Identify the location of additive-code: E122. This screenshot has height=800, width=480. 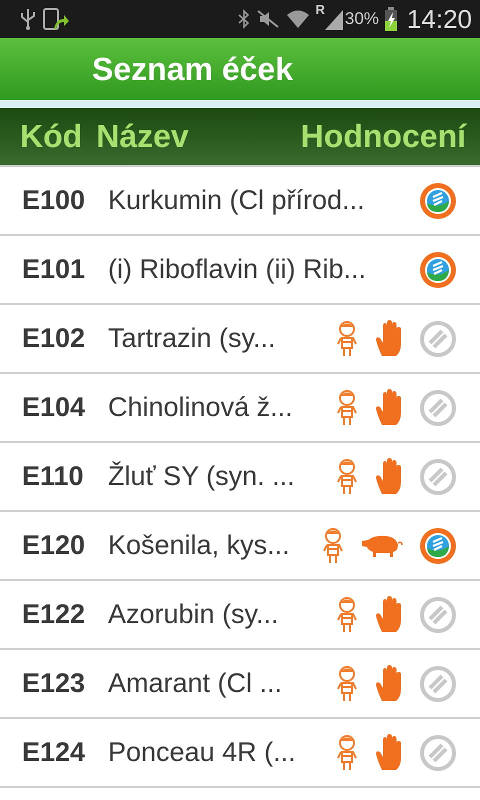
(54, 614).